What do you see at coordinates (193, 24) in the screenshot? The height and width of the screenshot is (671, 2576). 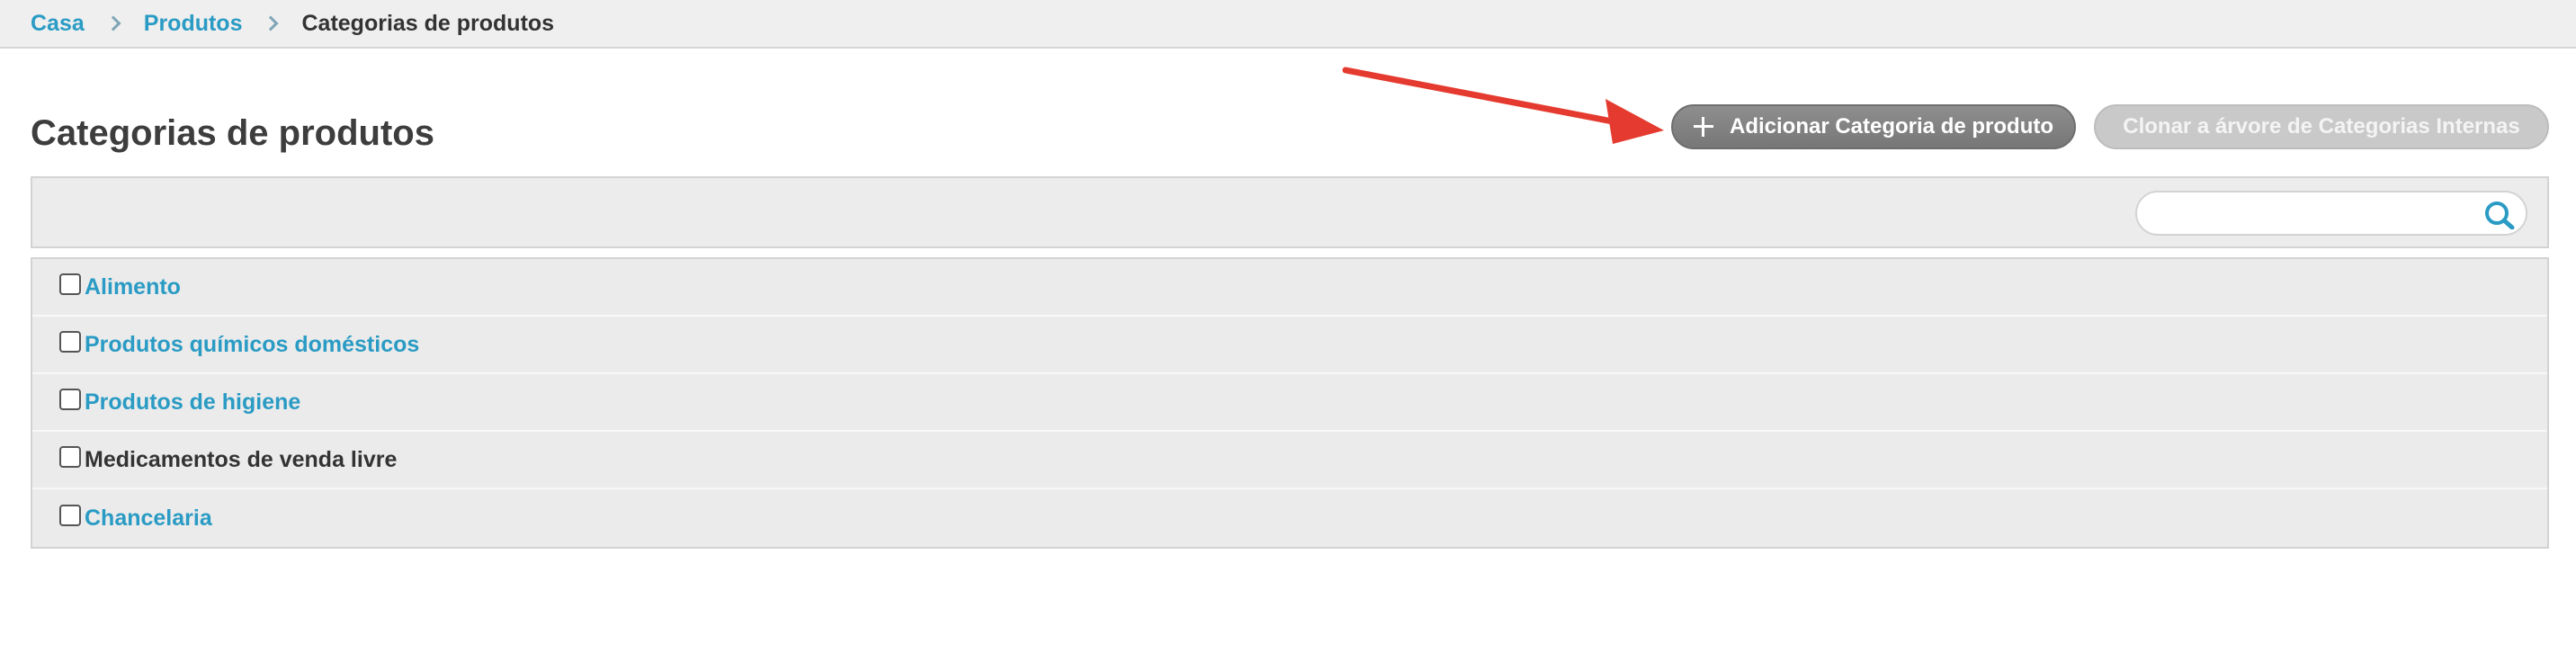 I see `breadcrumb-link-produtos: Produtos` at bounding box center [193, 24].